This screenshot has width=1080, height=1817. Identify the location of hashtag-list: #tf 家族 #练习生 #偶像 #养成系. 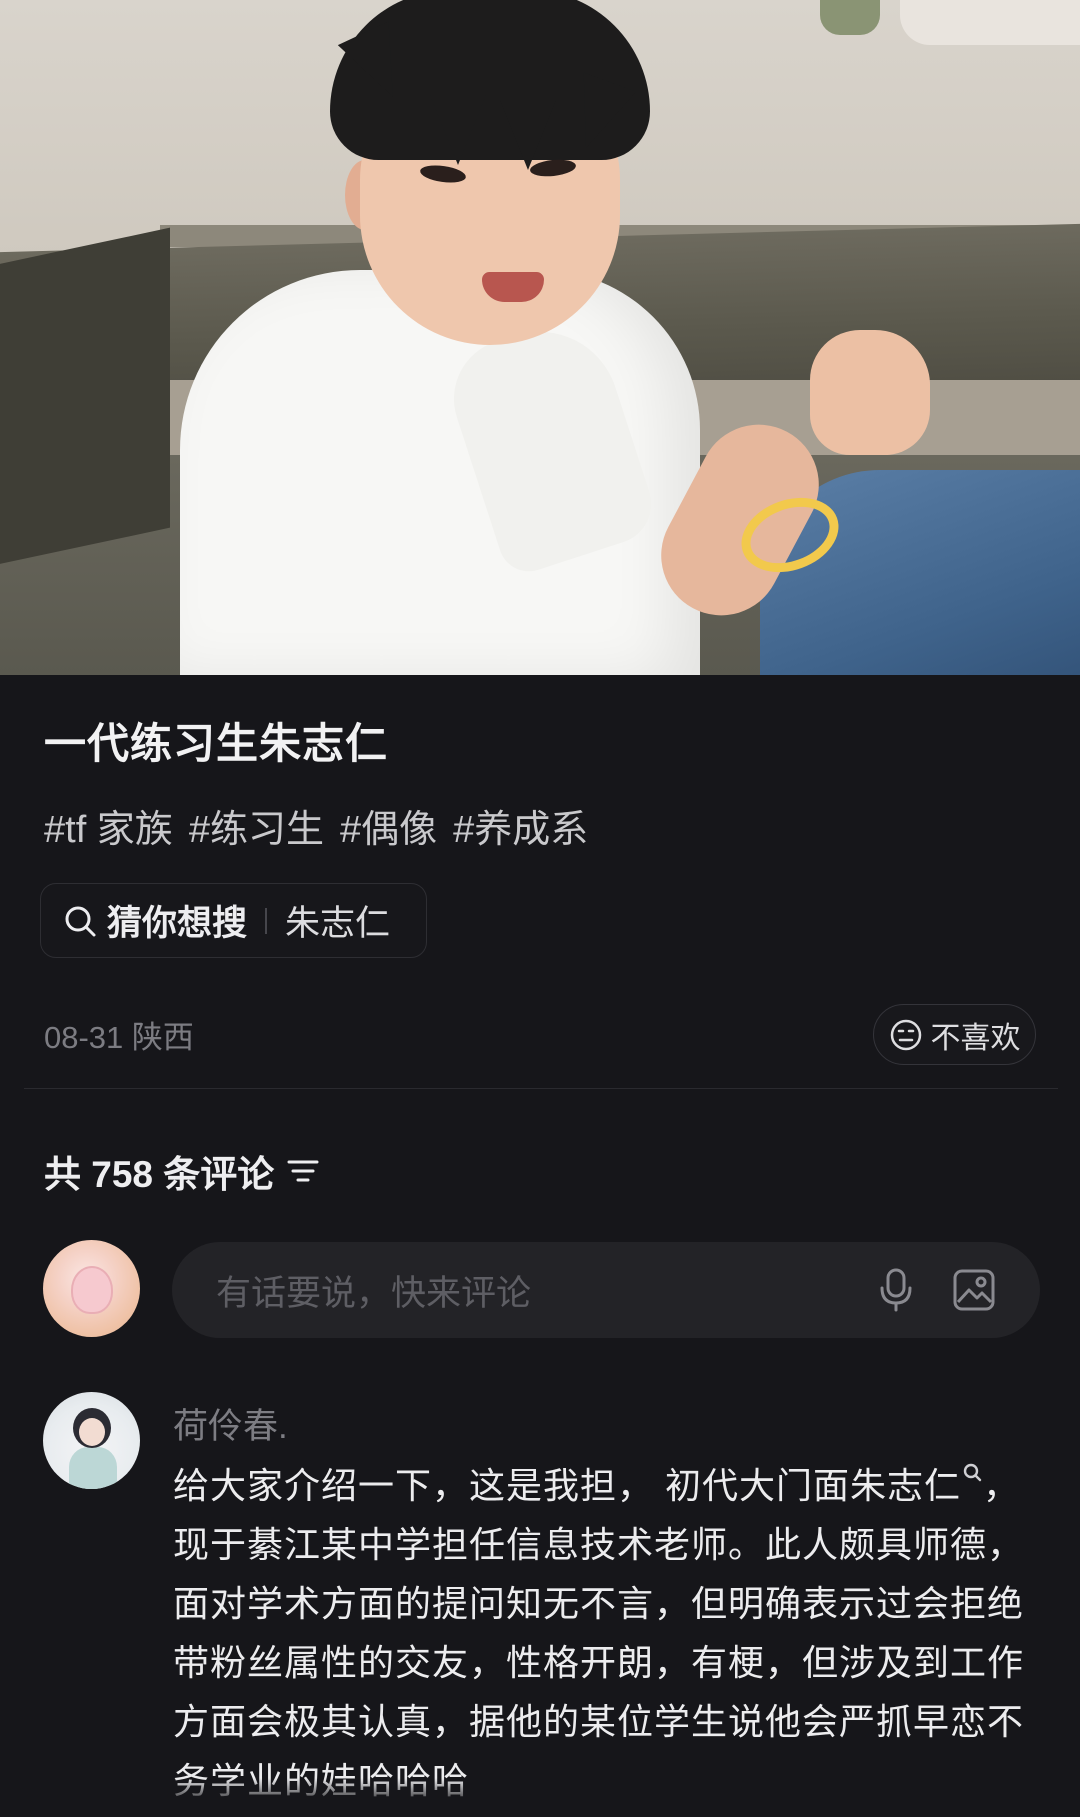
(316, 825).